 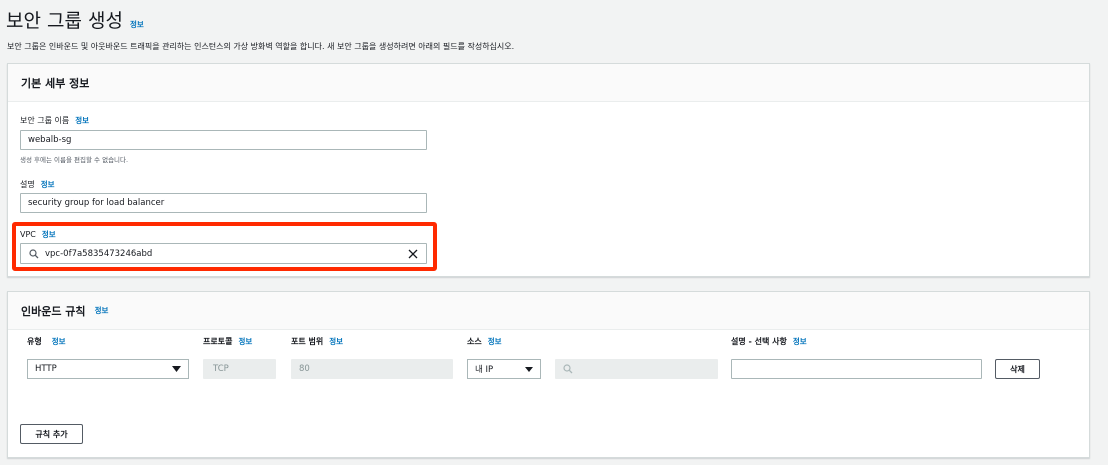 I want to click on col-type-text: 유형, so click(x=34, y=341).